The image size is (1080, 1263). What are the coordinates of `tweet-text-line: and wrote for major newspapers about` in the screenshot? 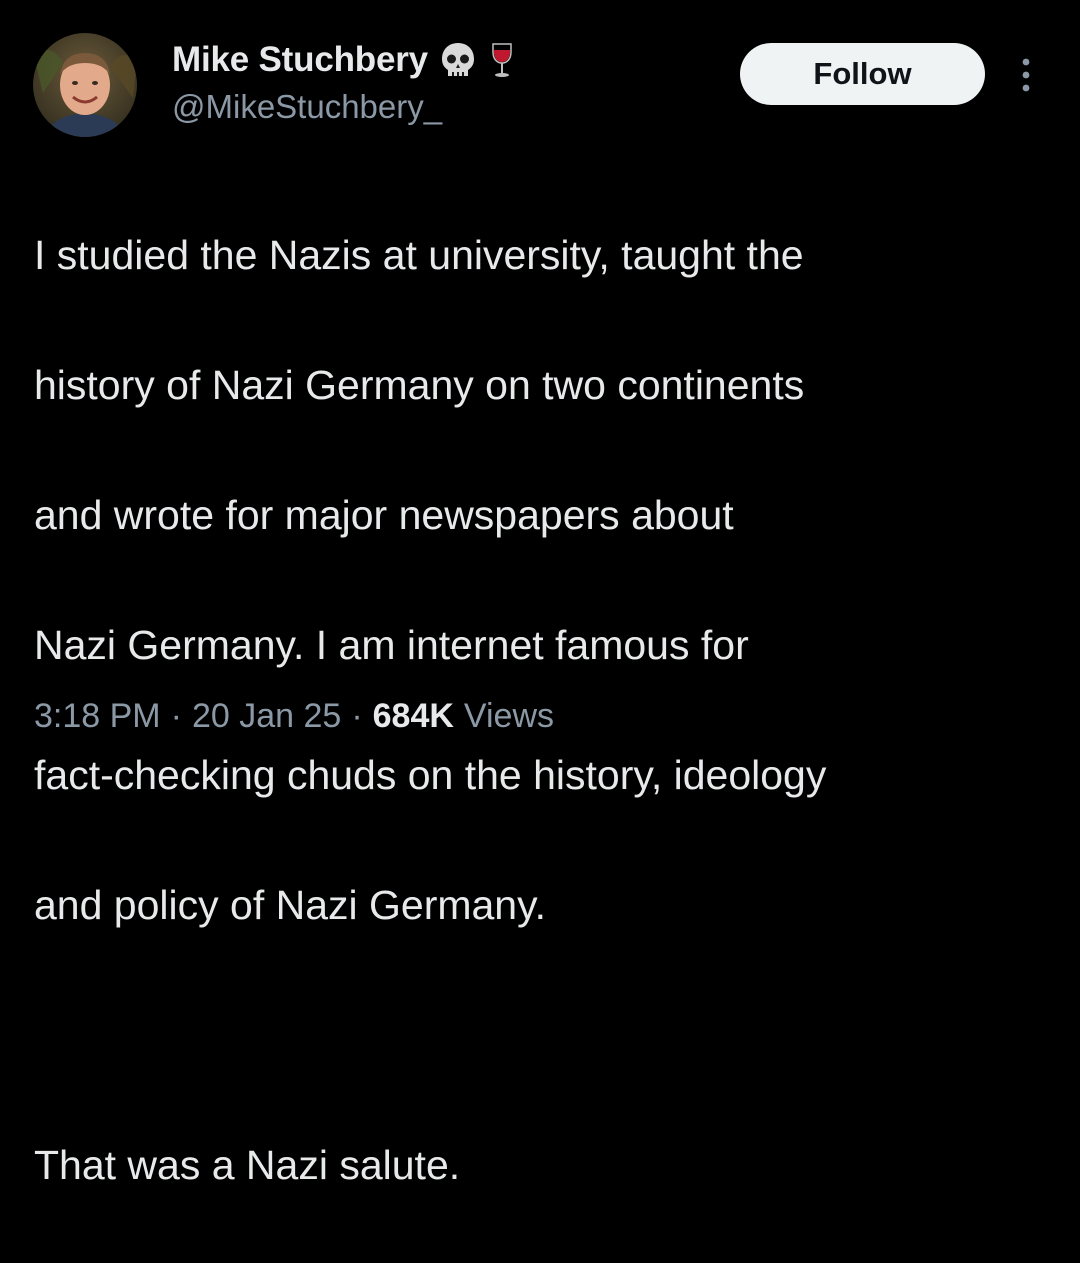 It's located at (384, 515).